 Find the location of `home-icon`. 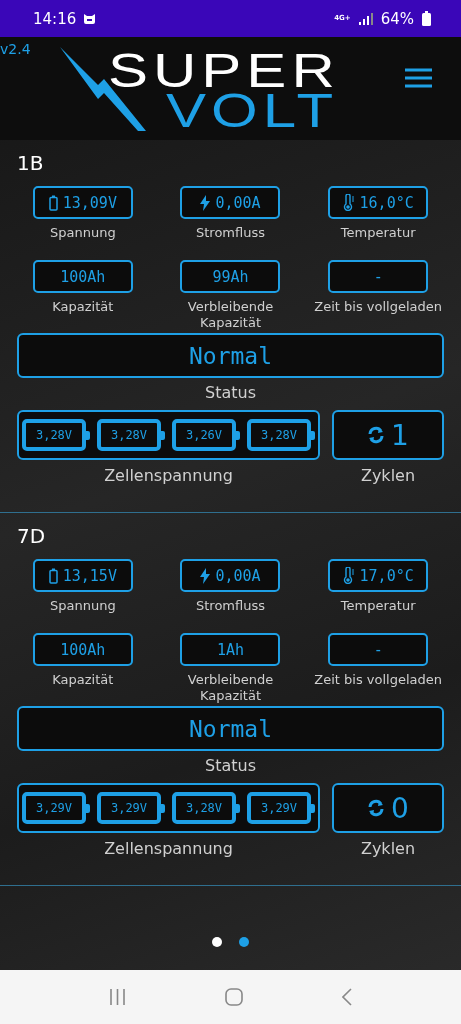

home-icon is located at coordinates (234, 997).